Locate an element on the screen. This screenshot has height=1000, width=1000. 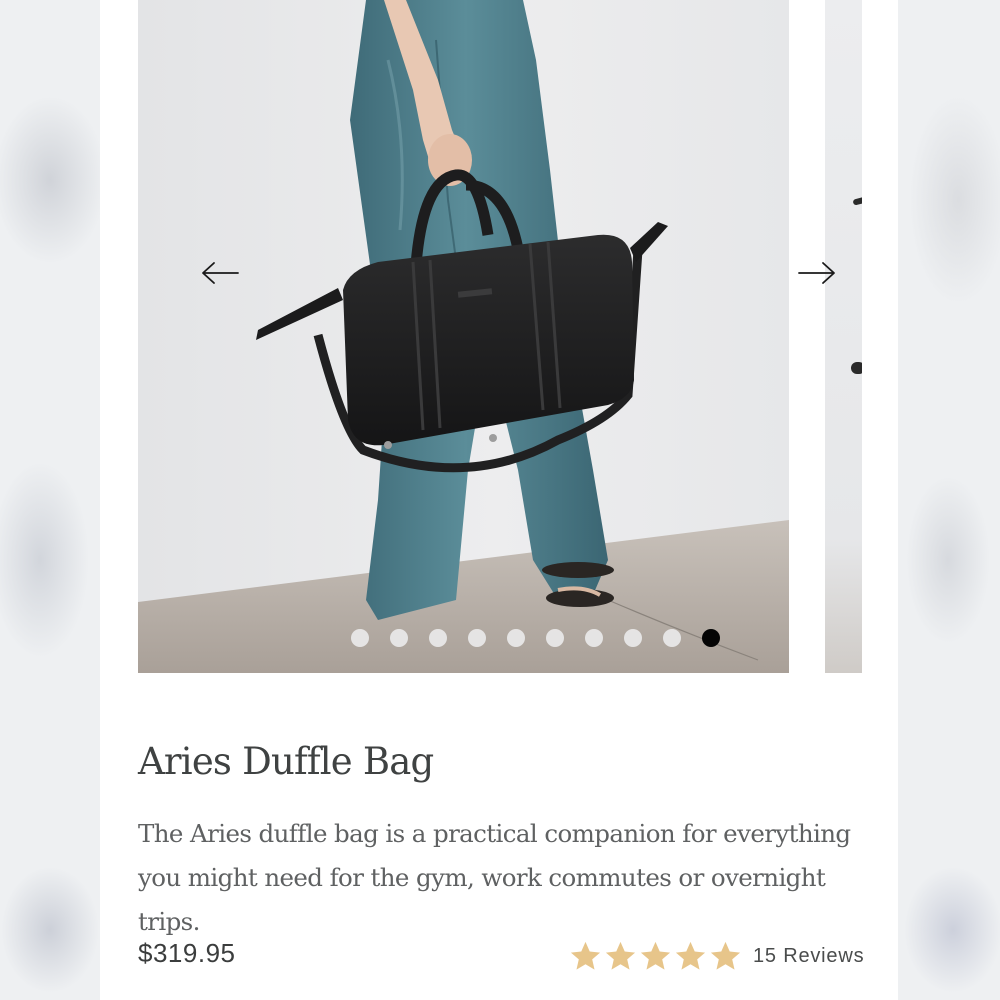
product-title: Aries Duffle Bag is located at coordinates (286, 761).